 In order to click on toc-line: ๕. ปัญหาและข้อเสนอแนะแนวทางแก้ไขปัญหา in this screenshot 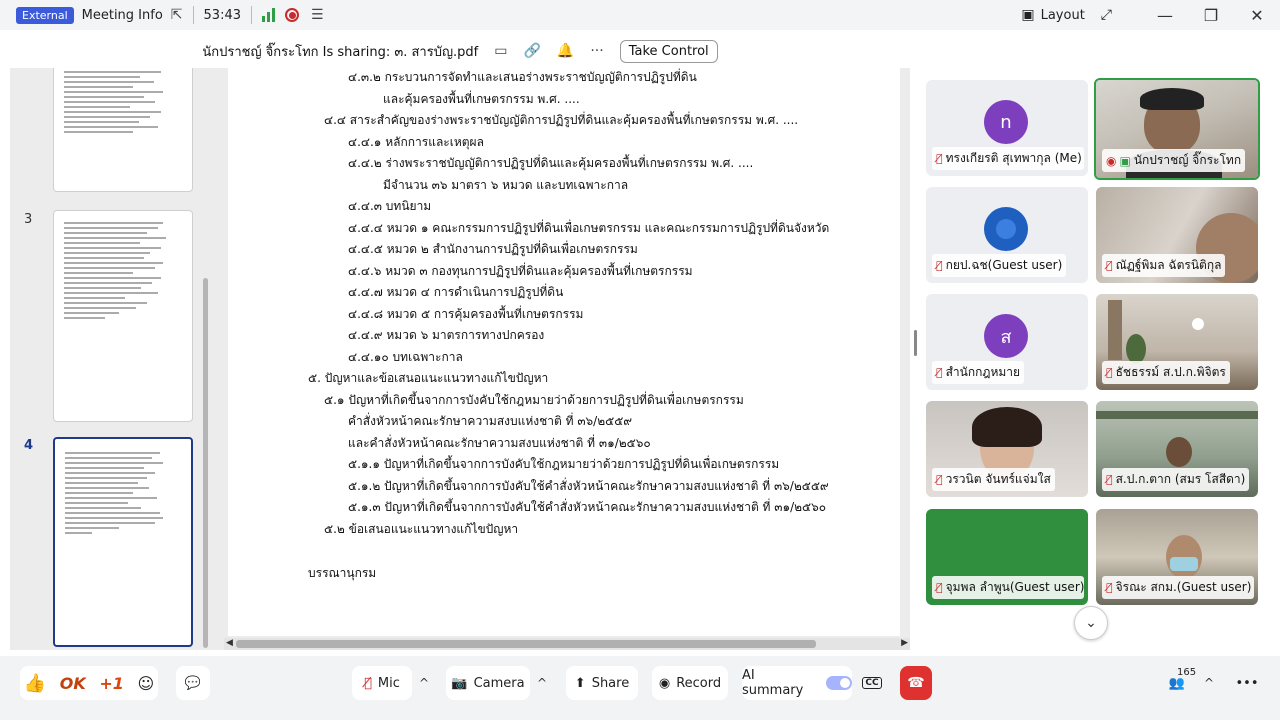, I will do `click(428, 378)`.